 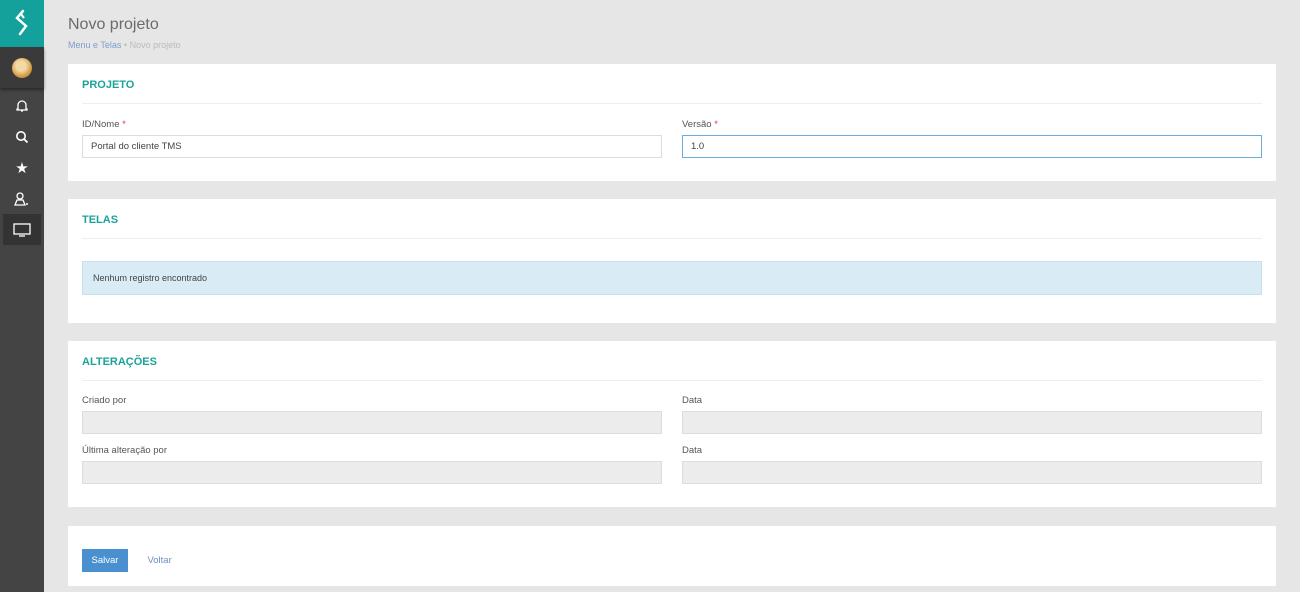 What do you see at coordinates (672, 219) in the screenshot?
I see `section-heading: TELAS` at bounding box center [672, 219].